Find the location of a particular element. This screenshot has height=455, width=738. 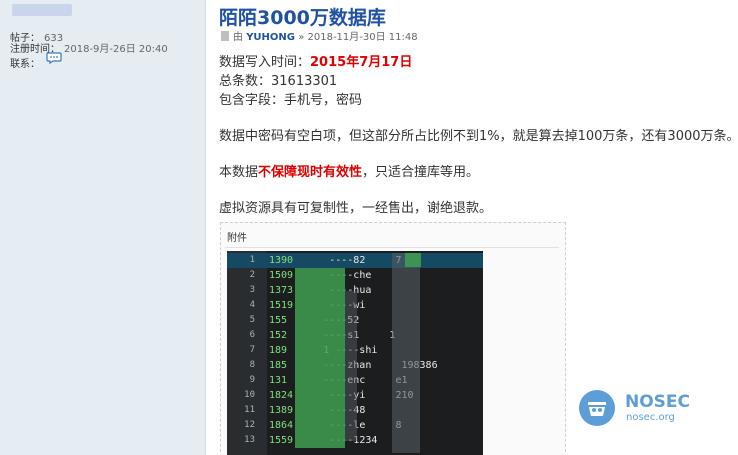

phone-fragment: 1373 is located at coordinates (281, 290).